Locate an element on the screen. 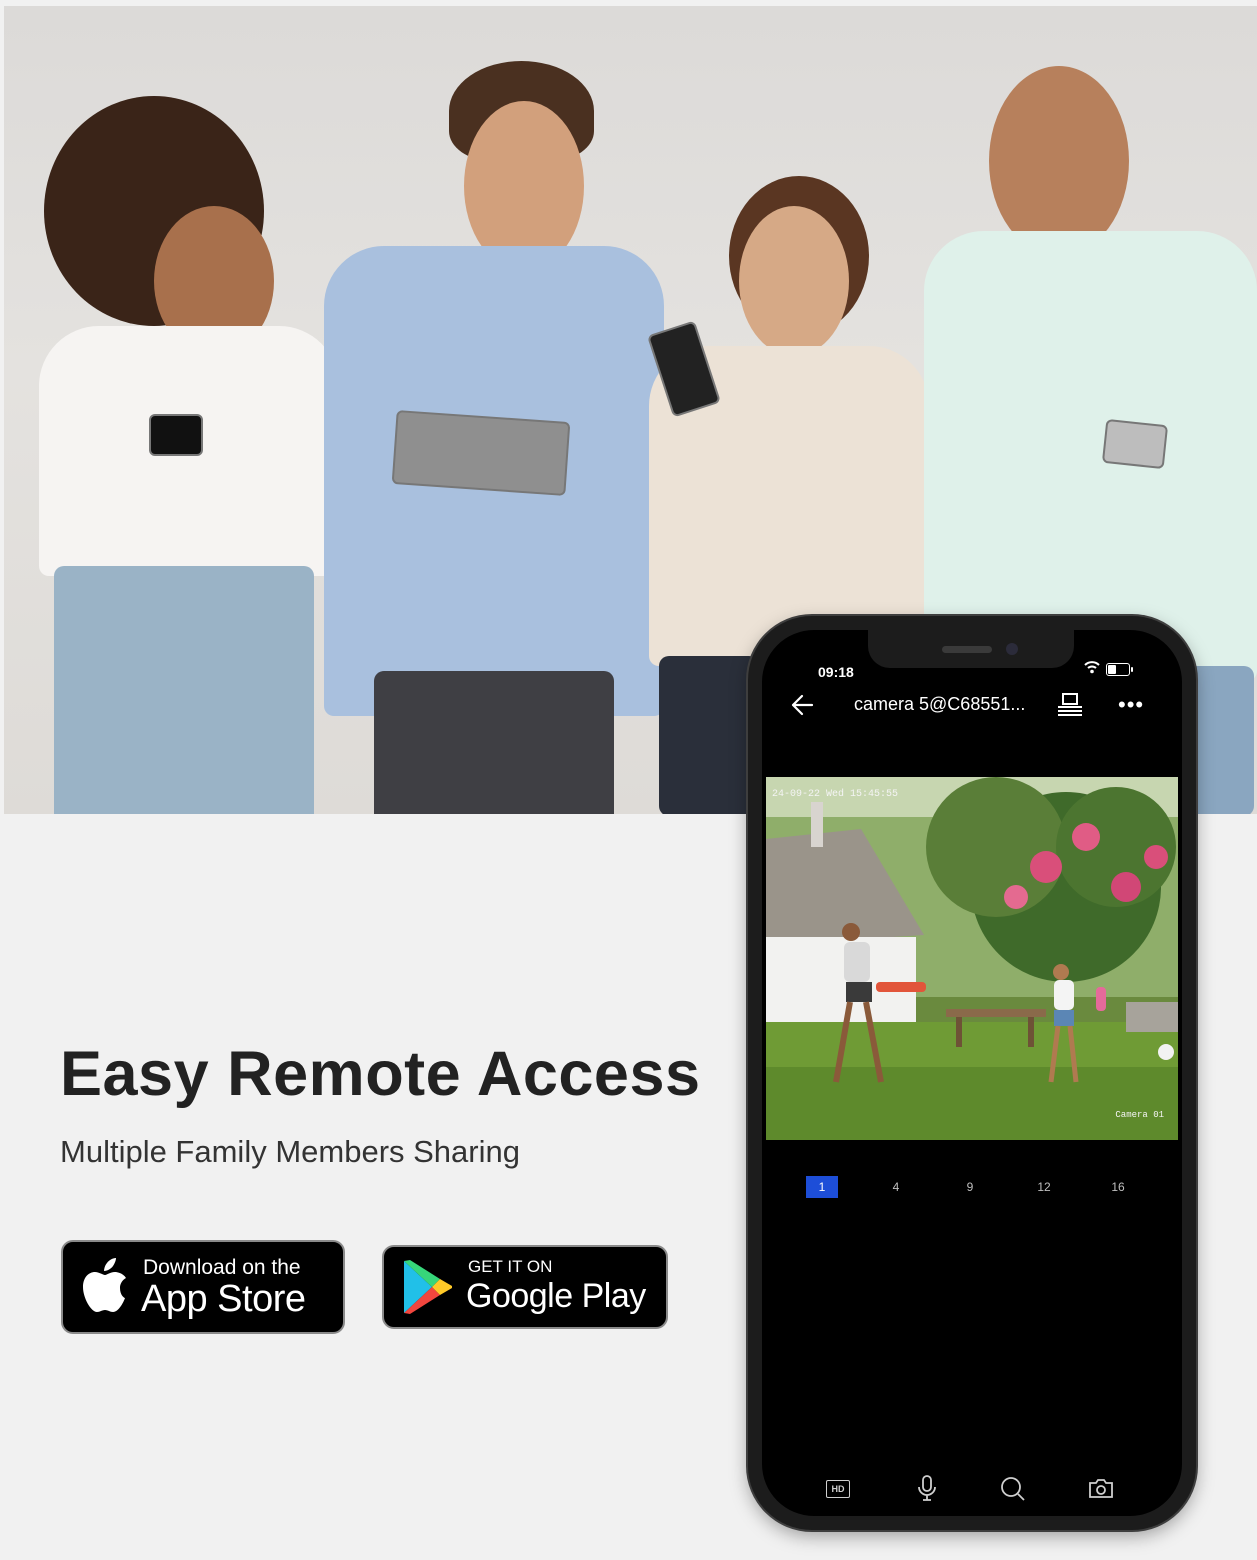 The image size is (1257, 1560). wifi-icon is located at coordinates (1092, 667).